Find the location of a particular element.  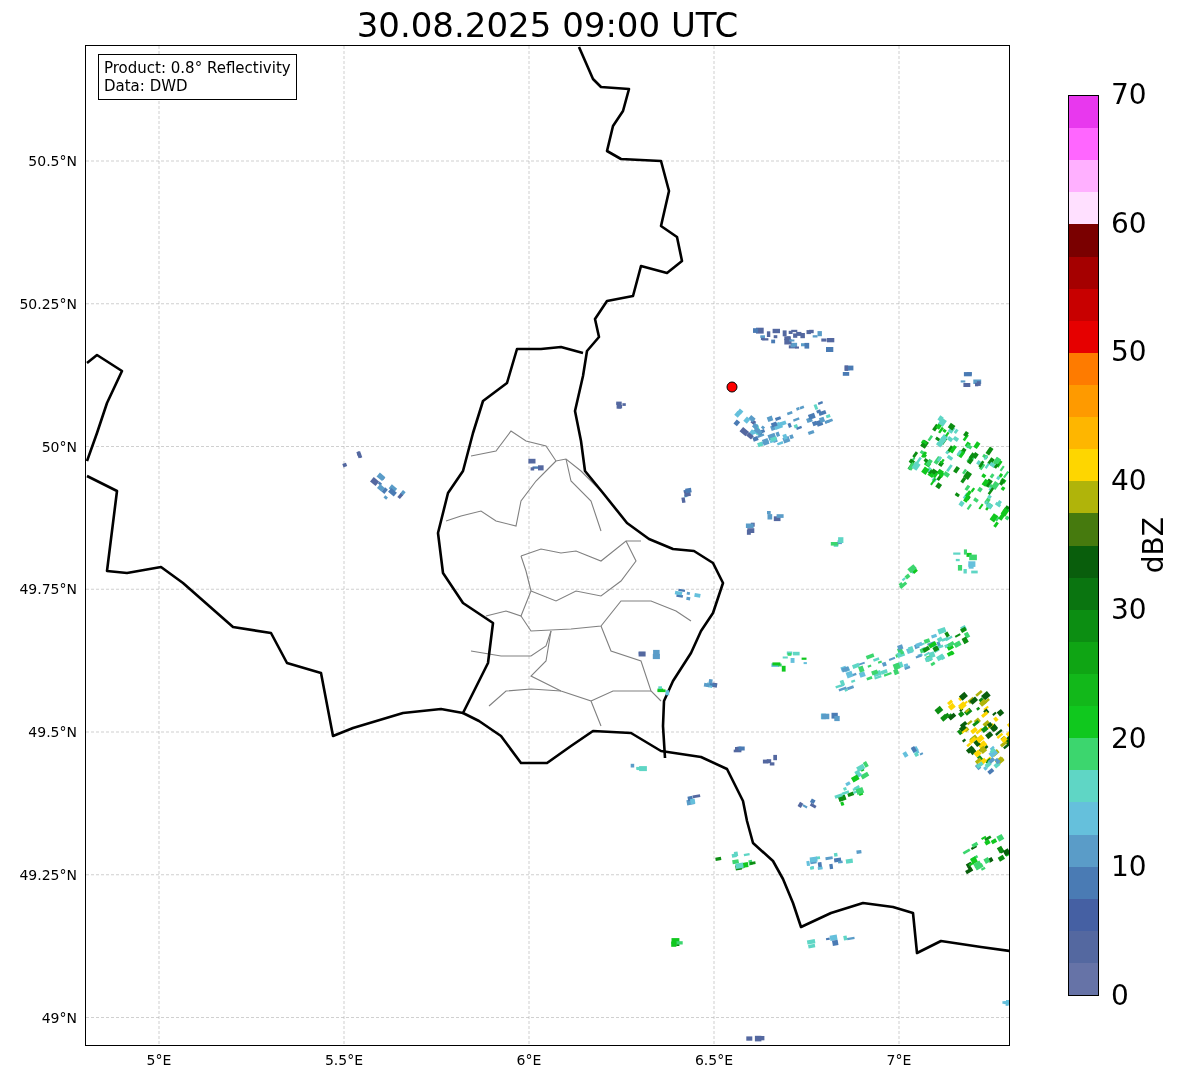

latitude-label: 50°N is located at coordinates (59, 446).